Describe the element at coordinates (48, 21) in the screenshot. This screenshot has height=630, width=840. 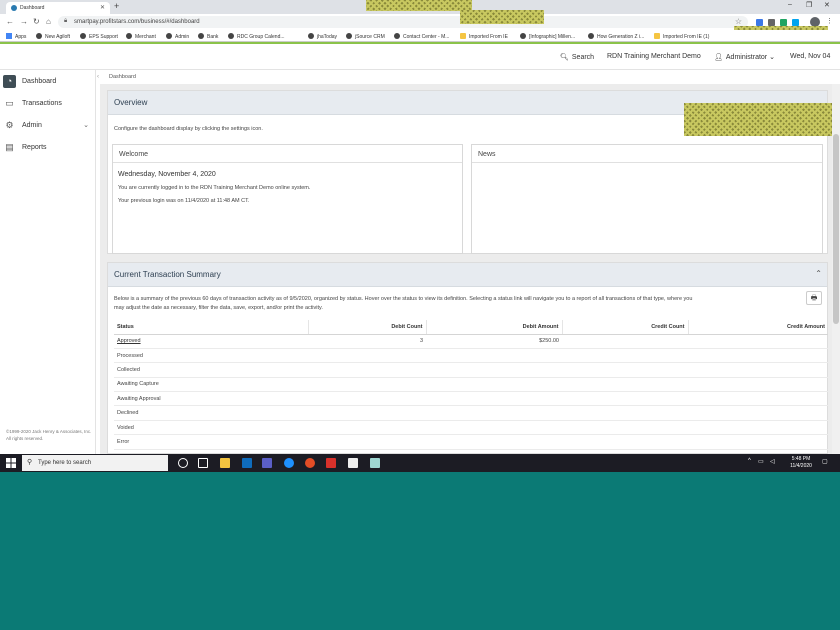
I see `home-icon: ⌂` at that location.